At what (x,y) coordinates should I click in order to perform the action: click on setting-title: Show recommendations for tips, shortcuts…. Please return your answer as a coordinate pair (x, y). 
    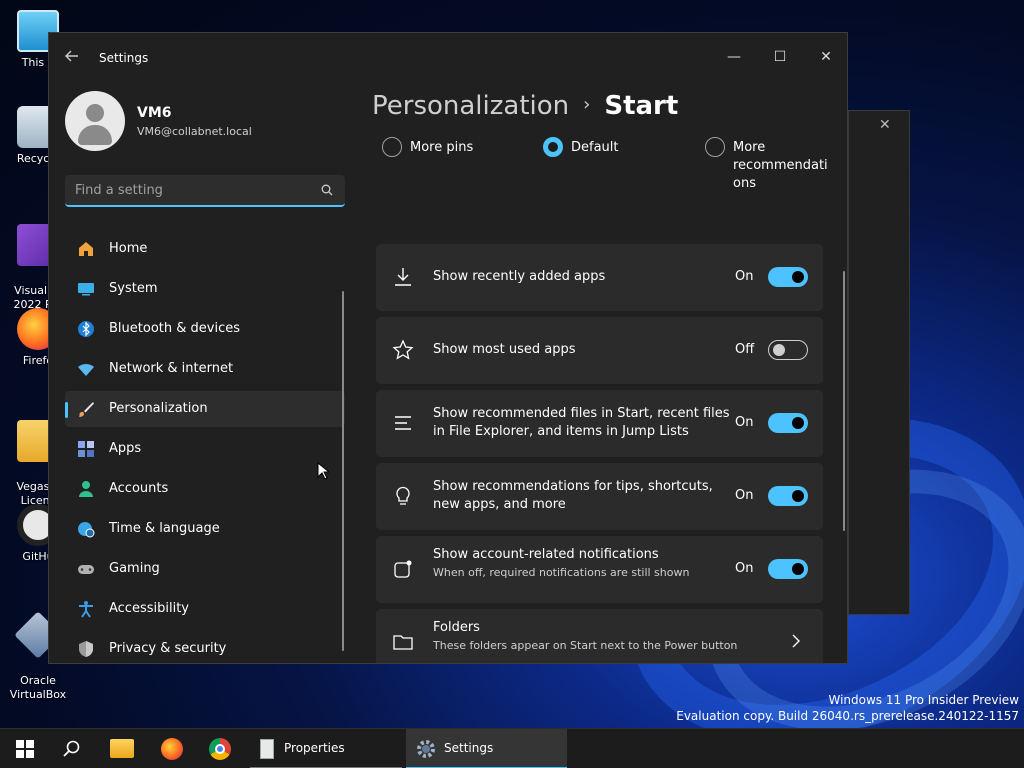
    Looking at the image, I should click on (573, 495).